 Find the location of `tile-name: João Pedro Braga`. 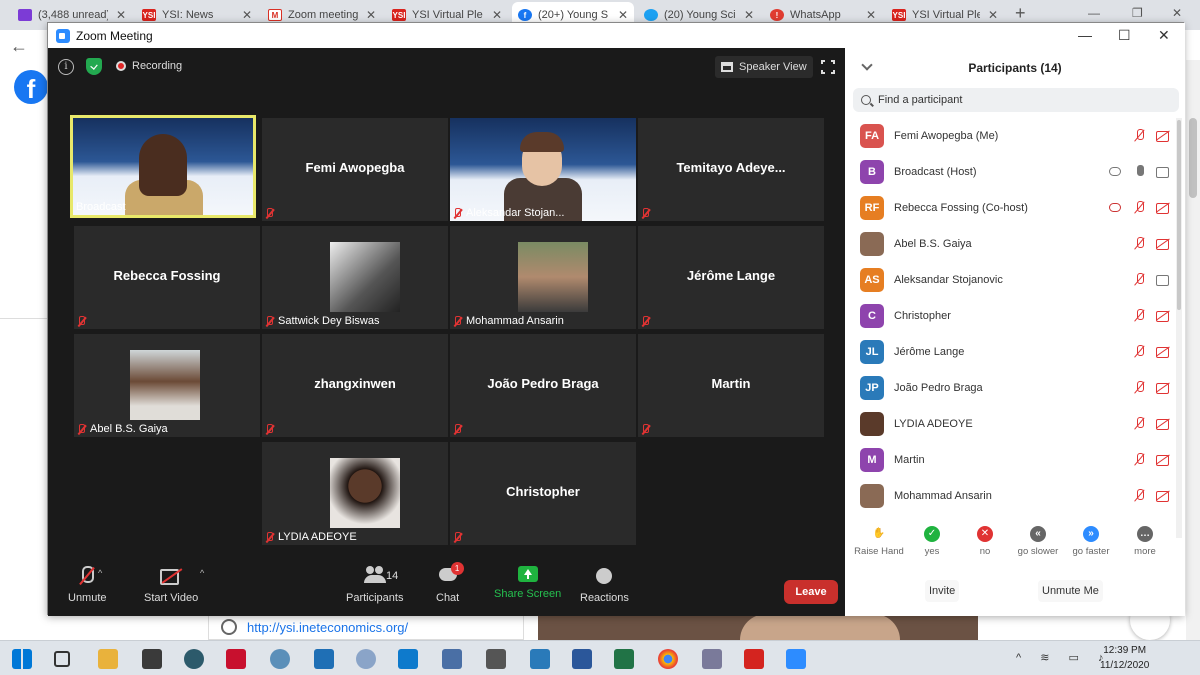

tile-name: João Pedro Braga is located at coordinates (543, 383).